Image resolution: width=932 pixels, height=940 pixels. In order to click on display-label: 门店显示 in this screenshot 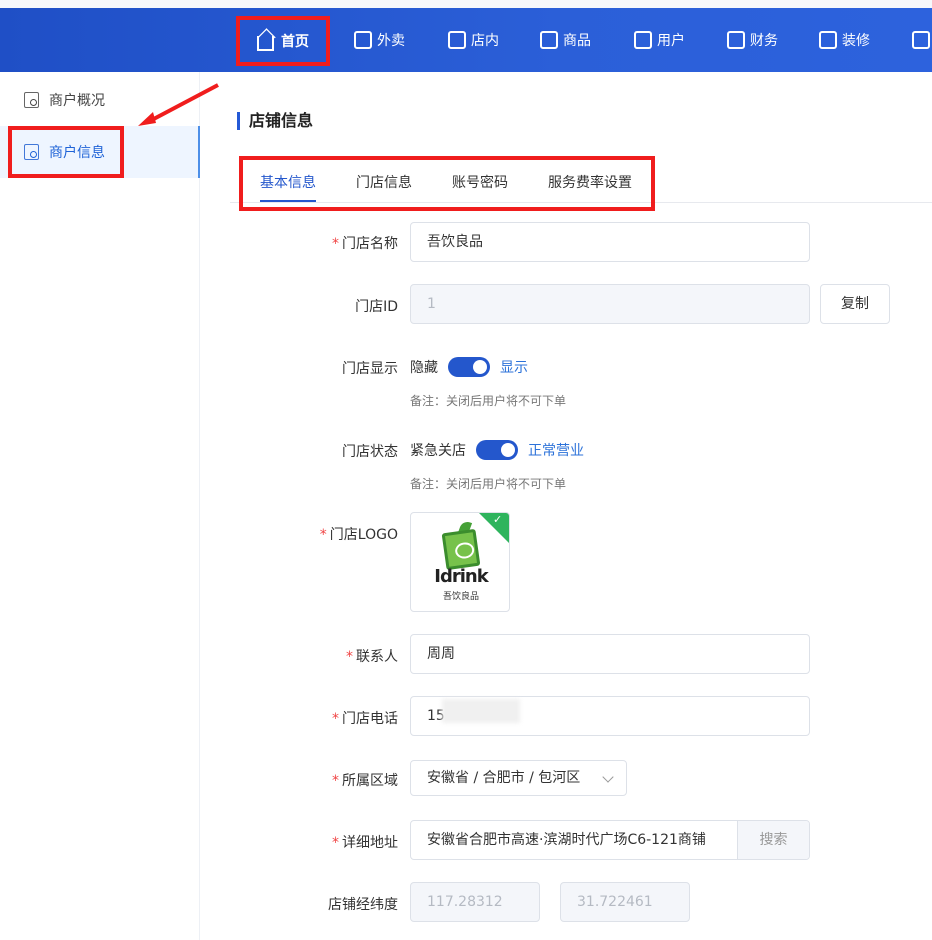, I will do `click(370, 369)`.